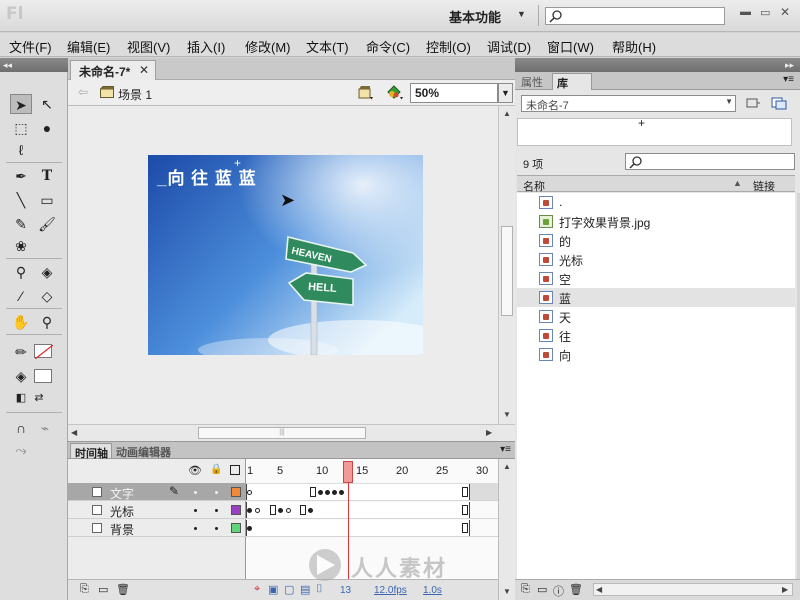  What do you see at coordinates (206, 46) in the screenshot?
I see `menu-insert: 插入(I)` at bounding box center [206, 46].